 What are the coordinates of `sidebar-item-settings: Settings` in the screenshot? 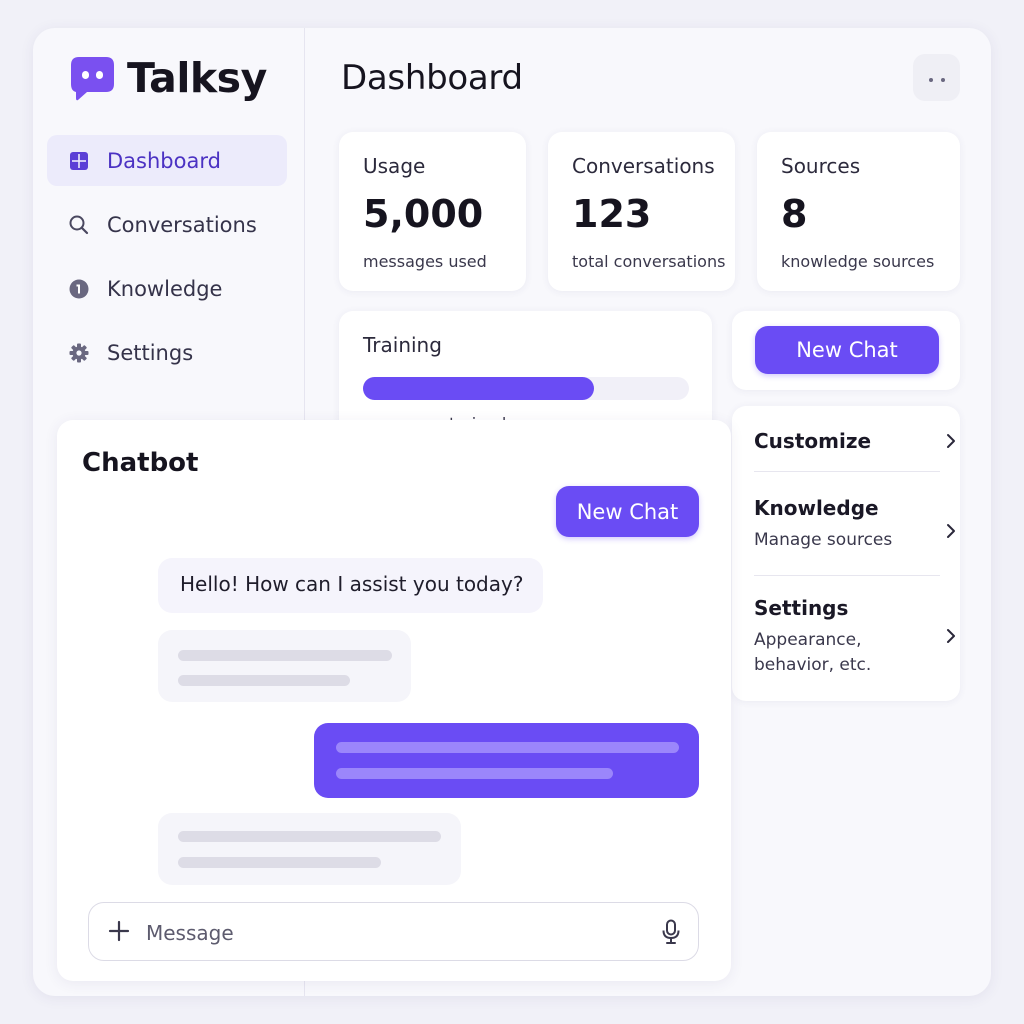 It's located at (167, 352).